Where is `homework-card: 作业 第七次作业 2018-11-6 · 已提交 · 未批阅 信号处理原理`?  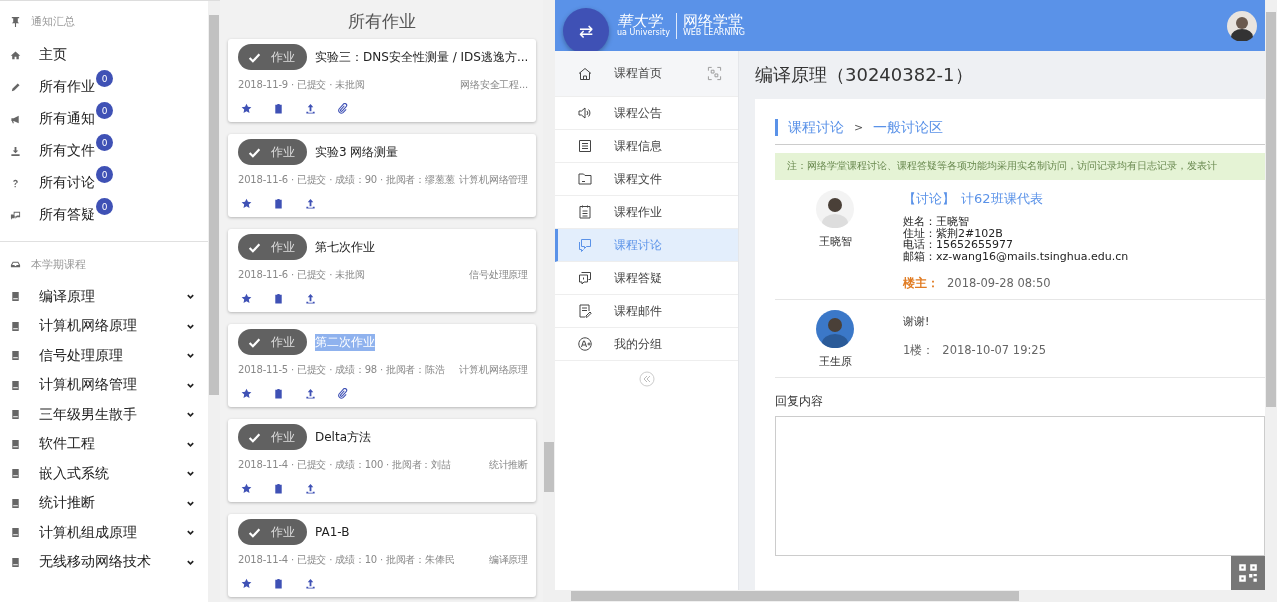 homework-card: 作业 第七次作业 2018-11-6 · 已提交 · 未批阅 信号处理原理 is located at coordinates (382, 270).